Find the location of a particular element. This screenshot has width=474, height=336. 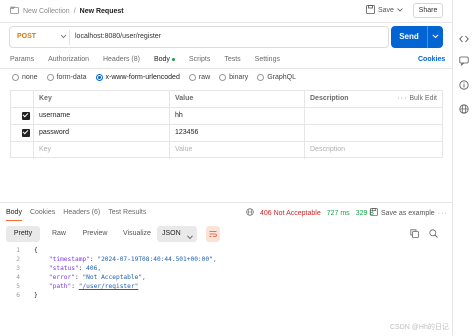

response-tab-headers: Headers (6) is located at coordinates (81, 212).